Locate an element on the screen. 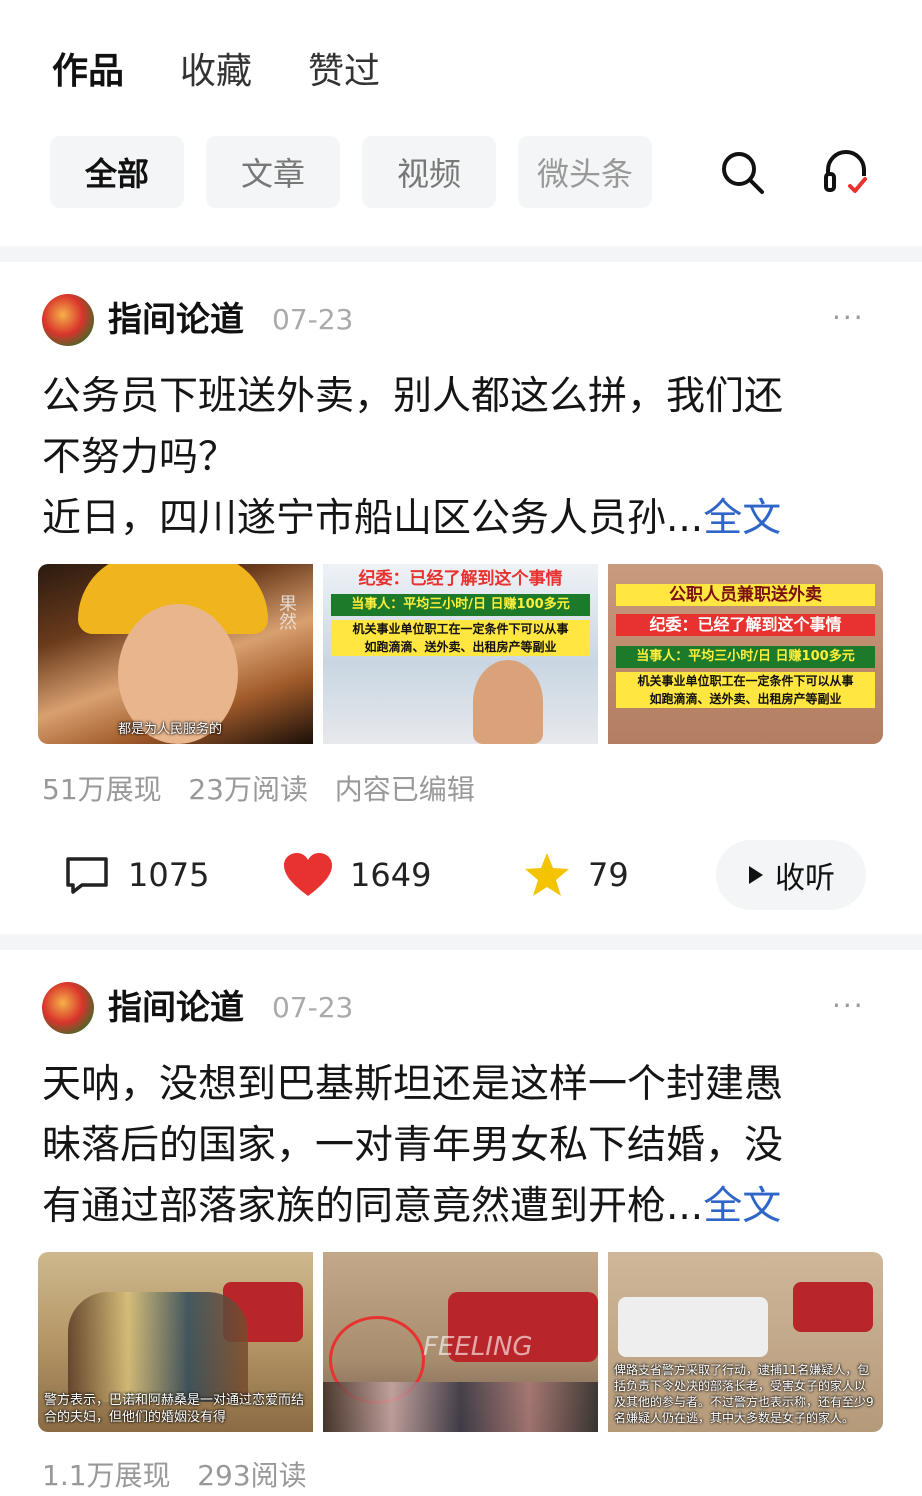 This screenshot has height=1496, width=922. filter-articles: 文章 is located at coordinates (273, 172).